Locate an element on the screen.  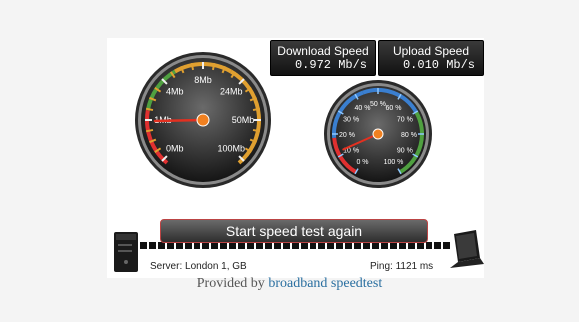
ping-label: Ping: 1121 ms is located at coordinates (402, 266).